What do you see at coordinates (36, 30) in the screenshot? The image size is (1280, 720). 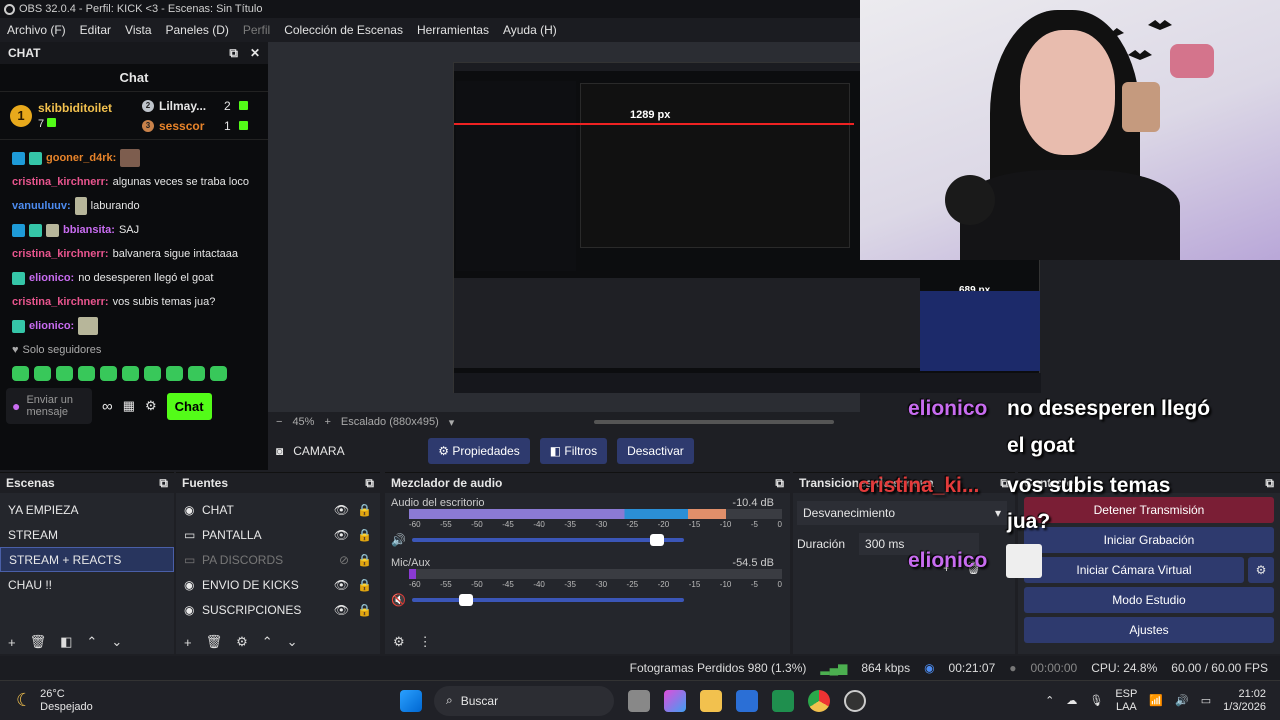 I see `menu-archivo: Archivo (F)` at bounding box center [36, 30].